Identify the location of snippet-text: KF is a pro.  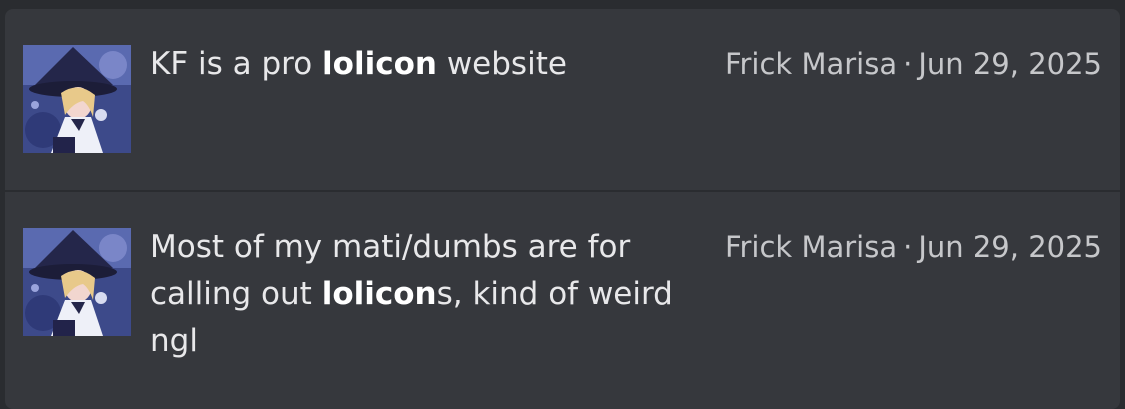
(236, 64).